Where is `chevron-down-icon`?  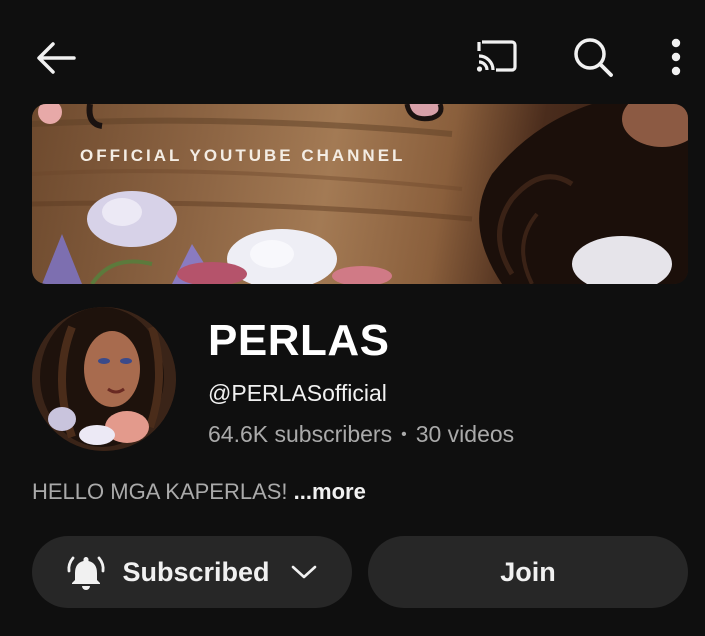 chevron-down-icon is located at coordinates (304, 572).